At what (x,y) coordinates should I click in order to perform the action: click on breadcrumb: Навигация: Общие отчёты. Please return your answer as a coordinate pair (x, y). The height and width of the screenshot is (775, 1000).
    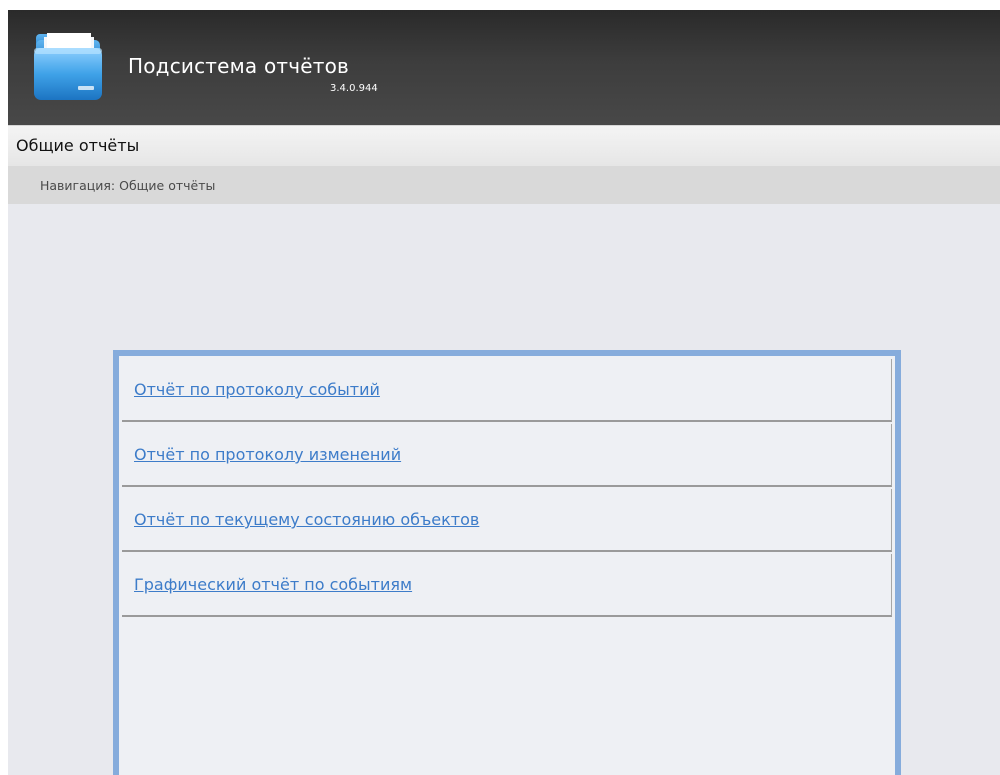
    Looking at the image, I should click on (504, 185).